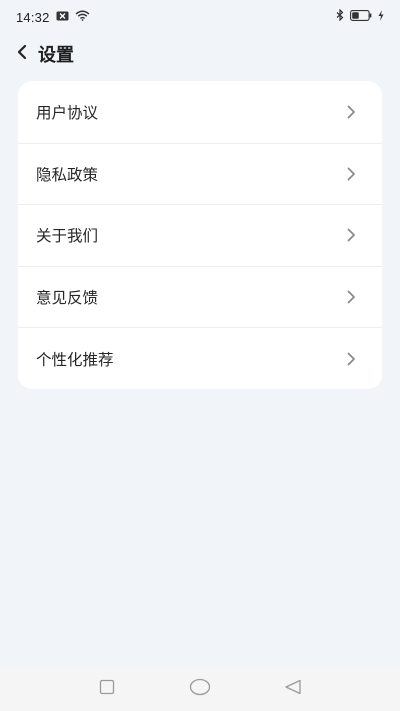  I want to click on settings-item-feedback: 意见反馈, so click(200, 296).